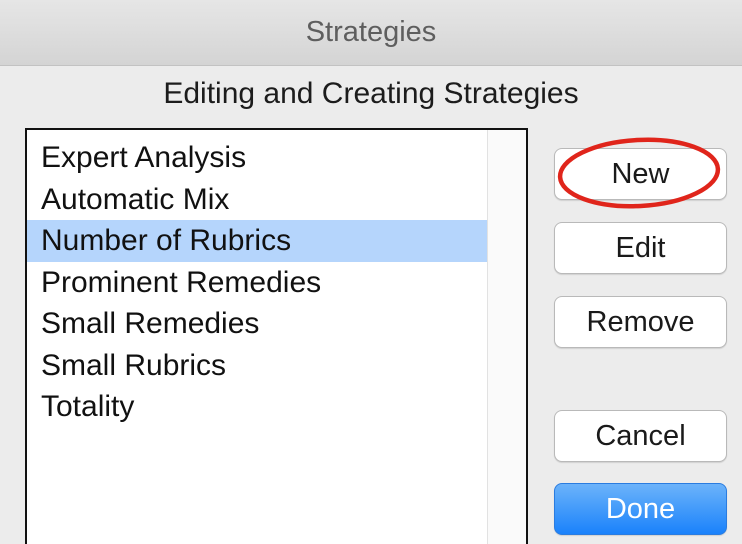 This screenshot has width=742, height=544. I want to click on dialog-heading: Editing and Creating Strategies, so click(371, 93).